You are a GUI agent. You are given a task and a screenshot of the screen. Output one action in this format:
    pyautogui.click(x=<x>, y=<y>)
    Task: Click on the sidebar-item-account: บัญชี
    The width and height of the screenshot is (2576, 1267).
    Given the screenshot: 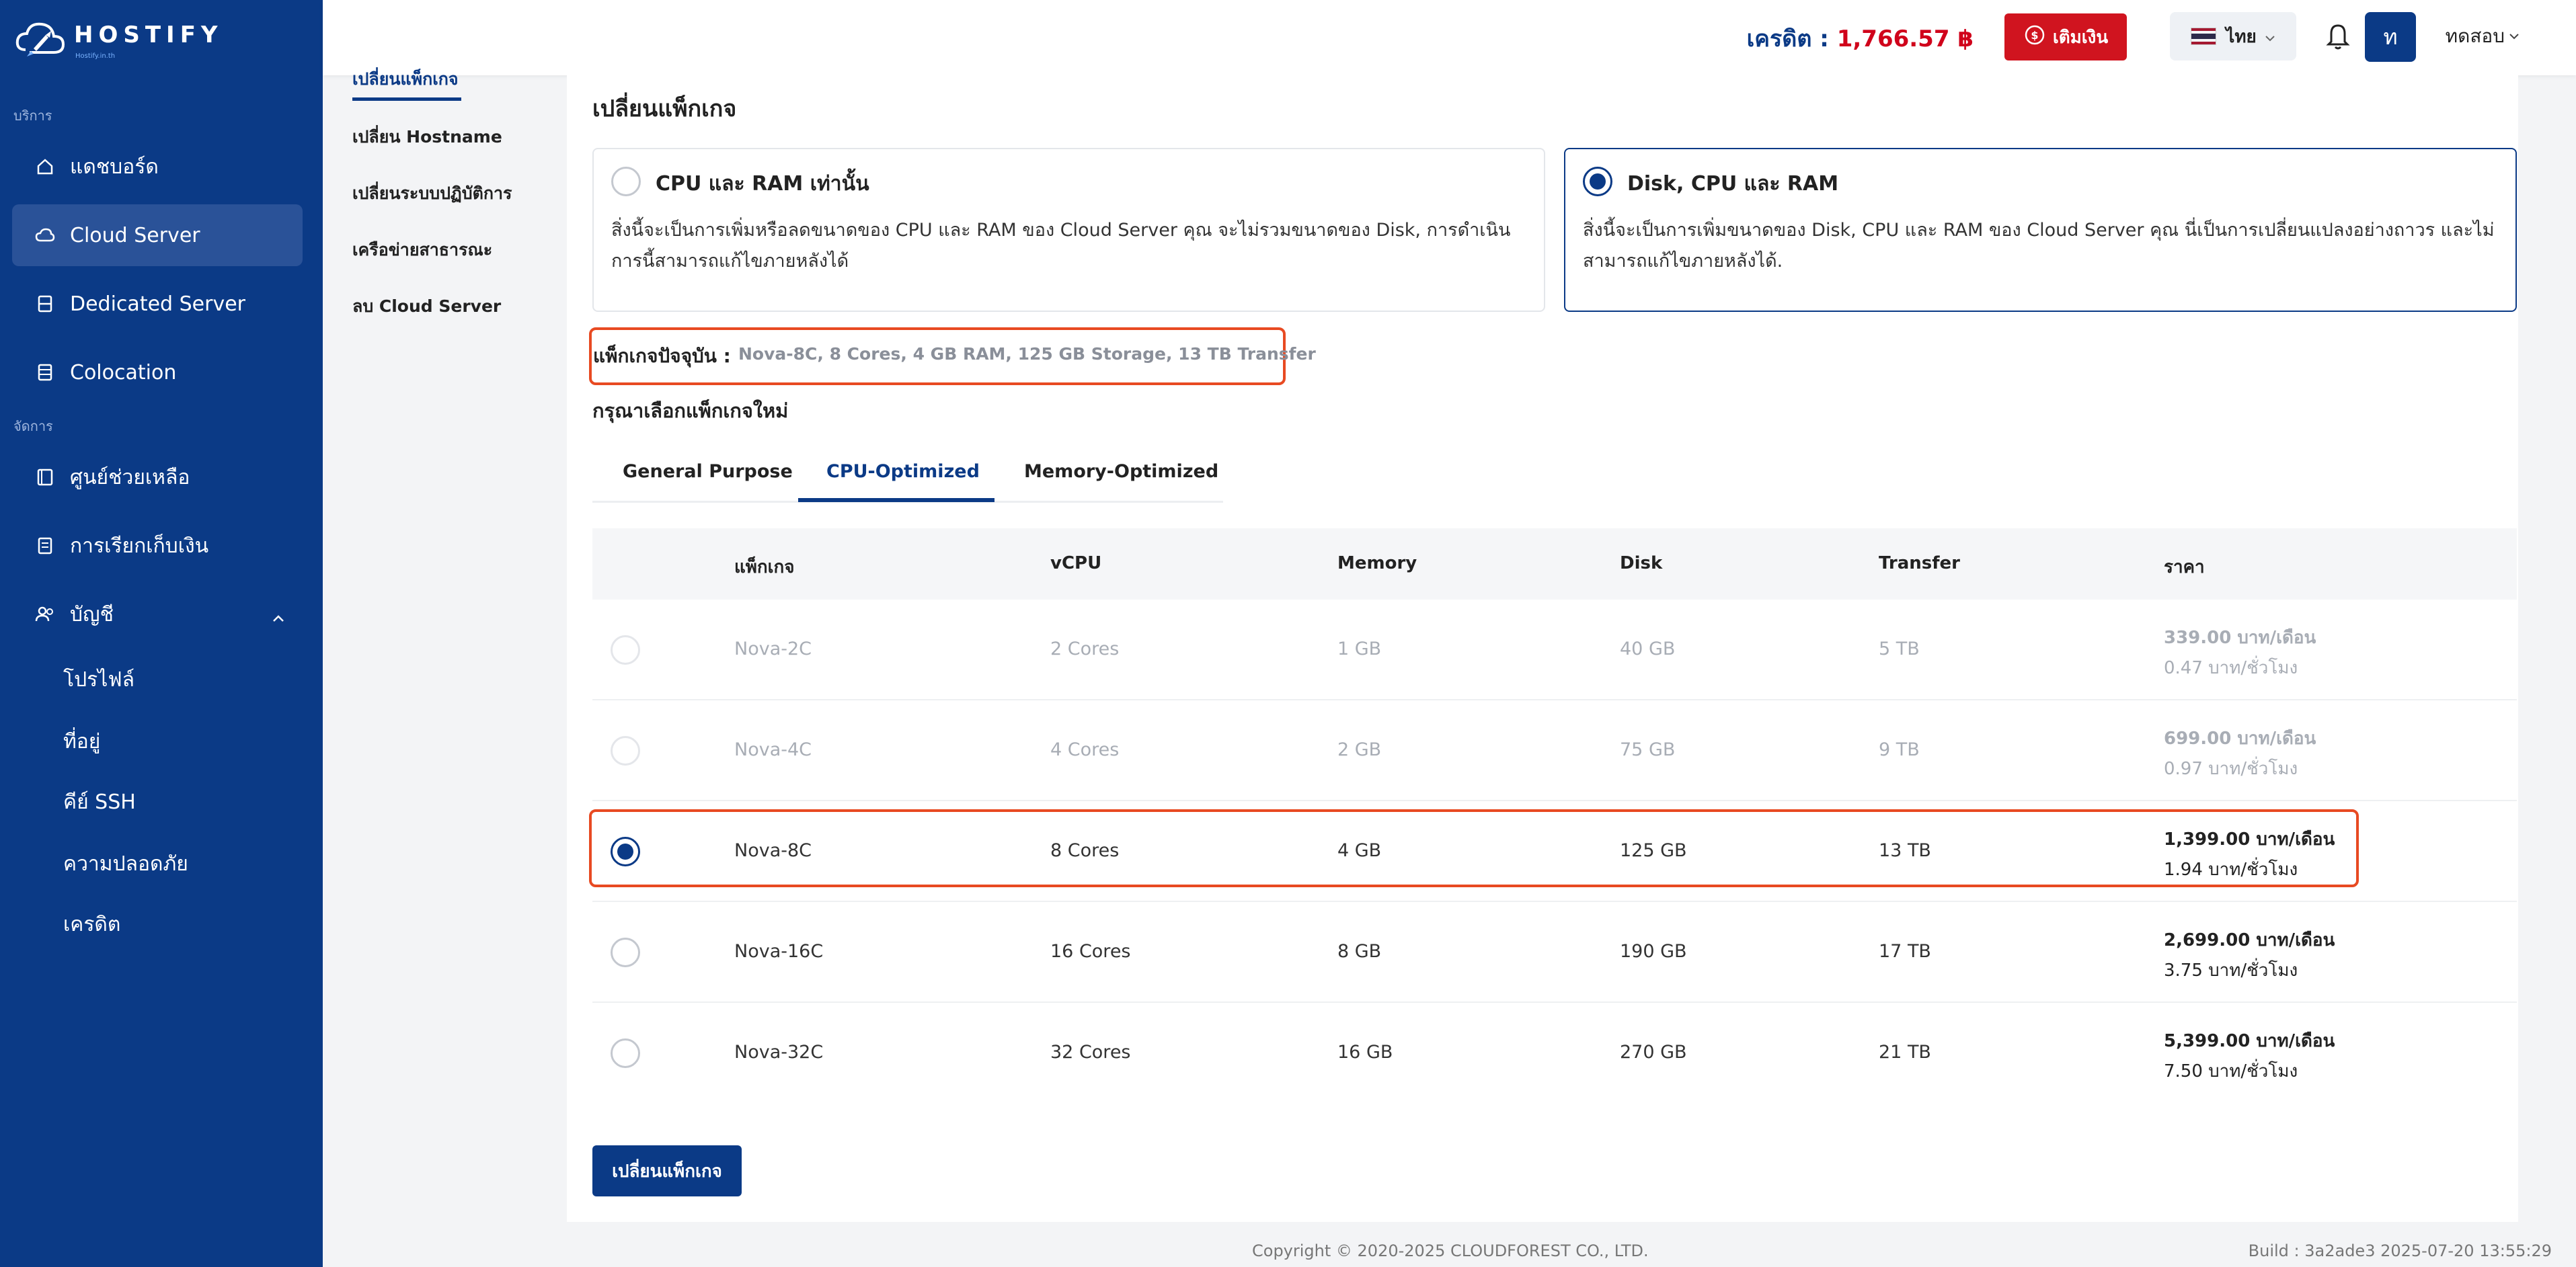 What is the action you would take?
    pyautogui.click(x=157, y=614)
    